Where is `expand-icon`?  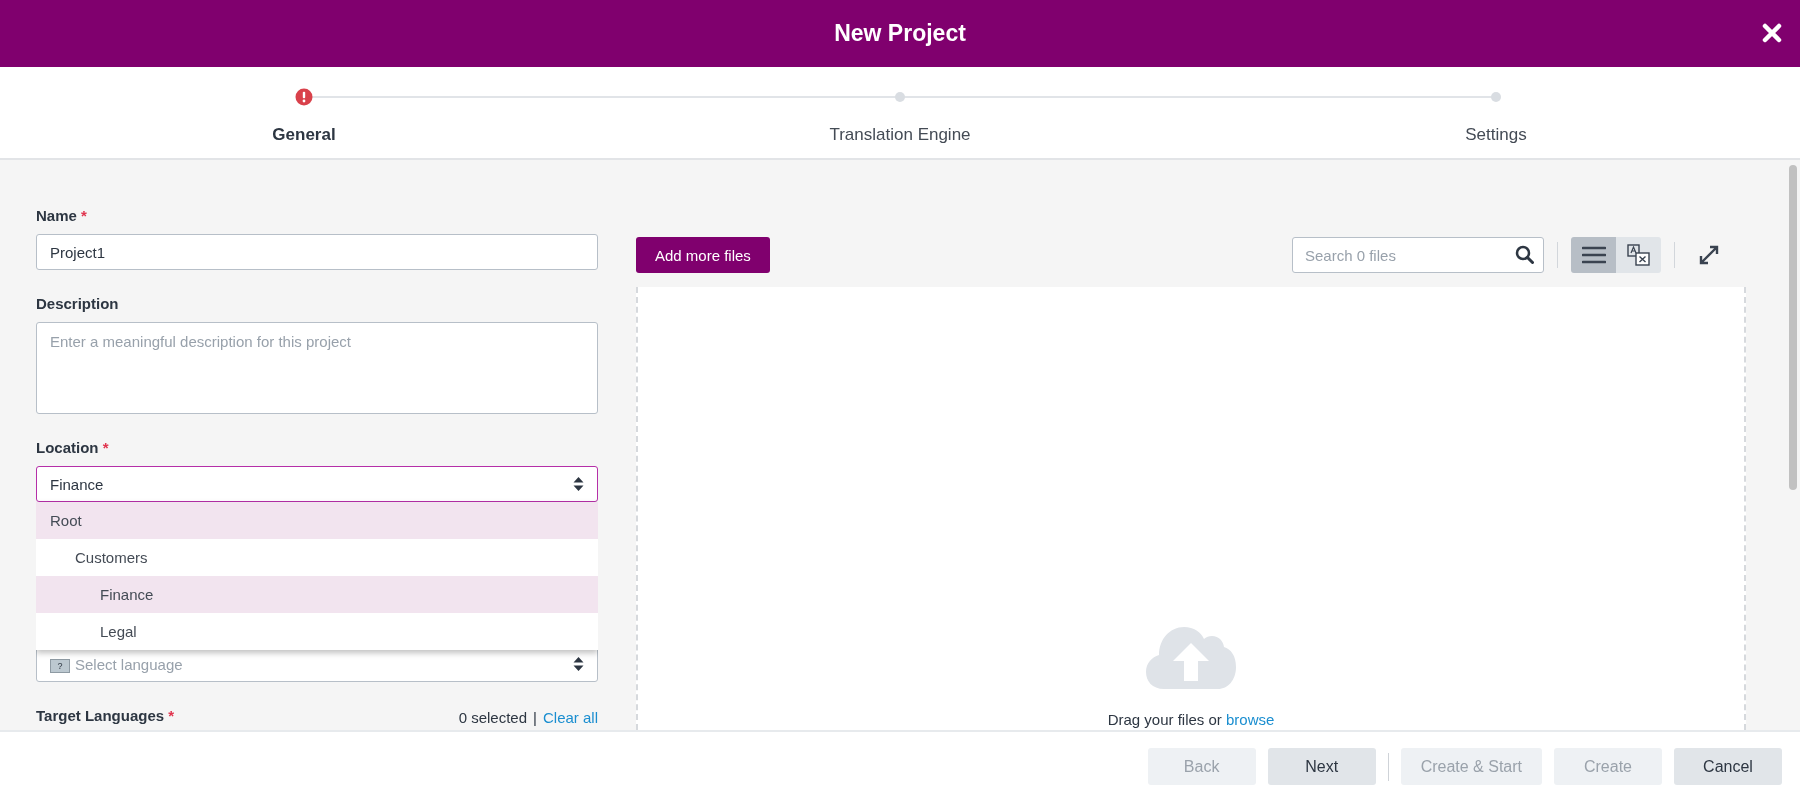
expand-icon is located at coordinates (1709, 255).